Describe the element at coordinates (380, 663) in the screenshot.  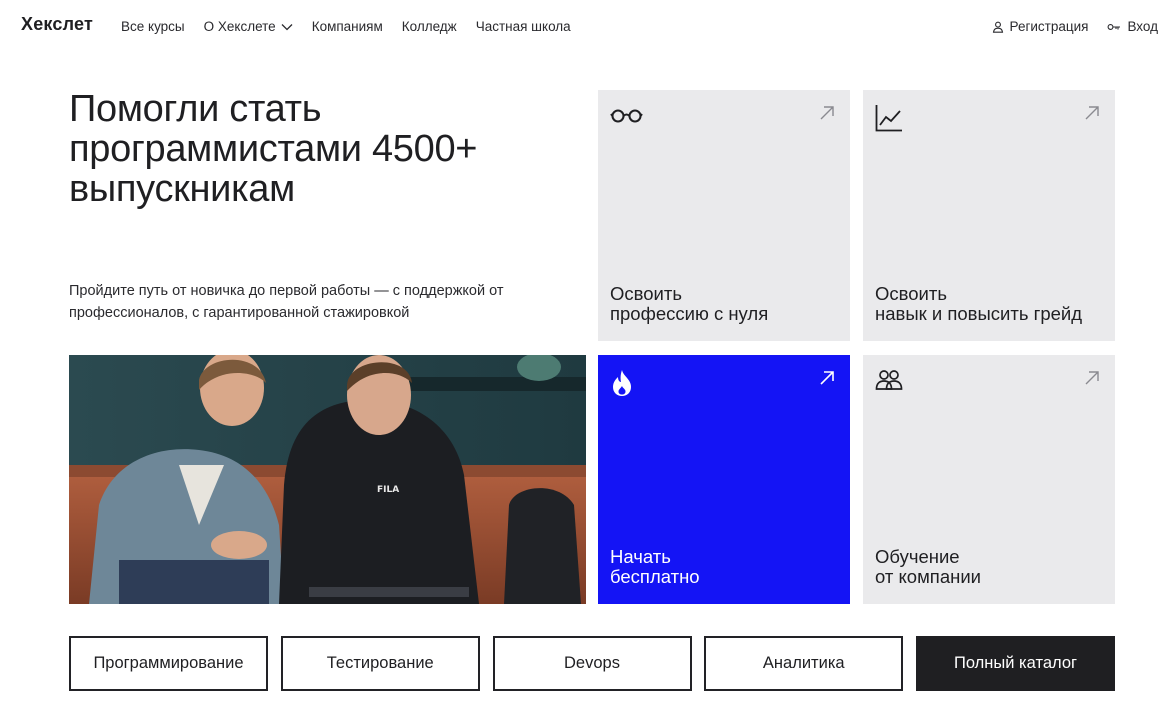
I see `category-testing-button: Тестирование` at that location.